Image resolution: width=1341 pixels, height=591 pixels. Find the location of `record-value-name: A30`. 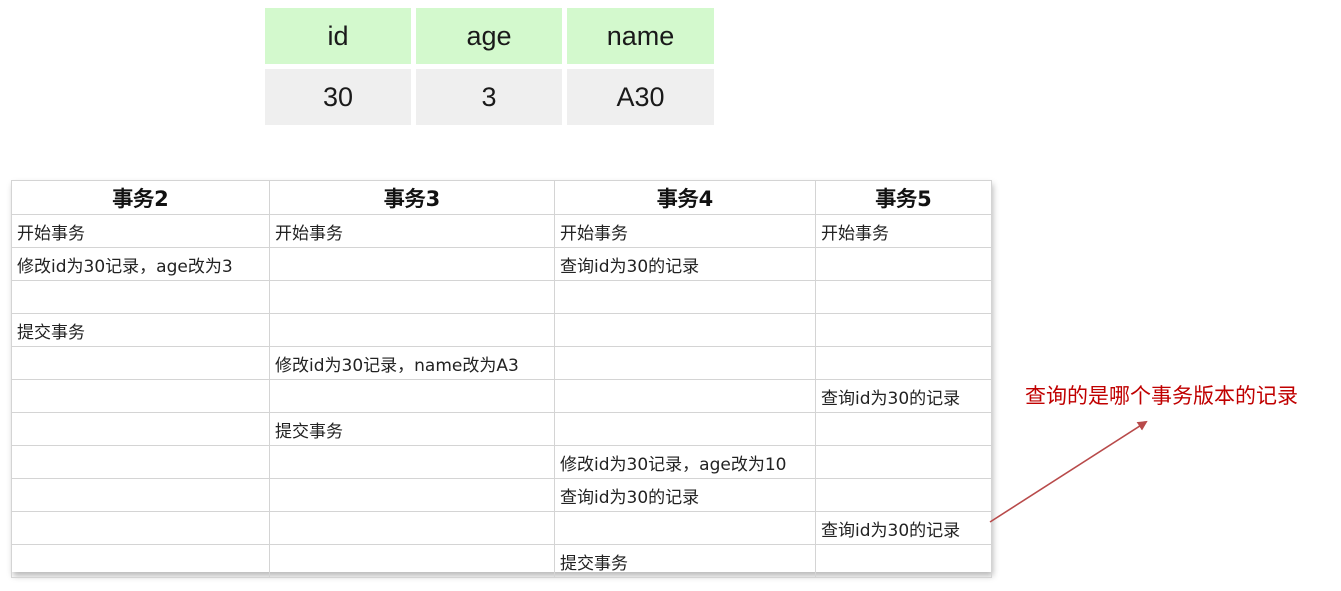

record-value-name: A30 is located at coordinates (640, 97).